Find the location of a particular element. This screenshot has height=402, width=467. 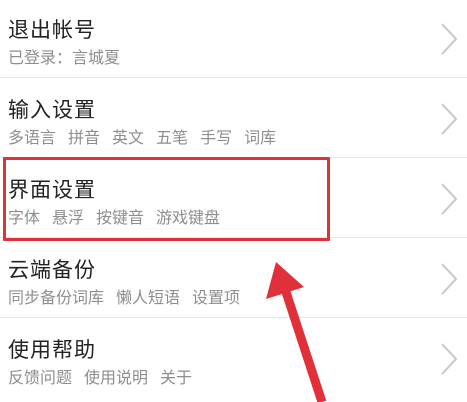

subtitle-option: 词库 is located at coordinates (260, 137).